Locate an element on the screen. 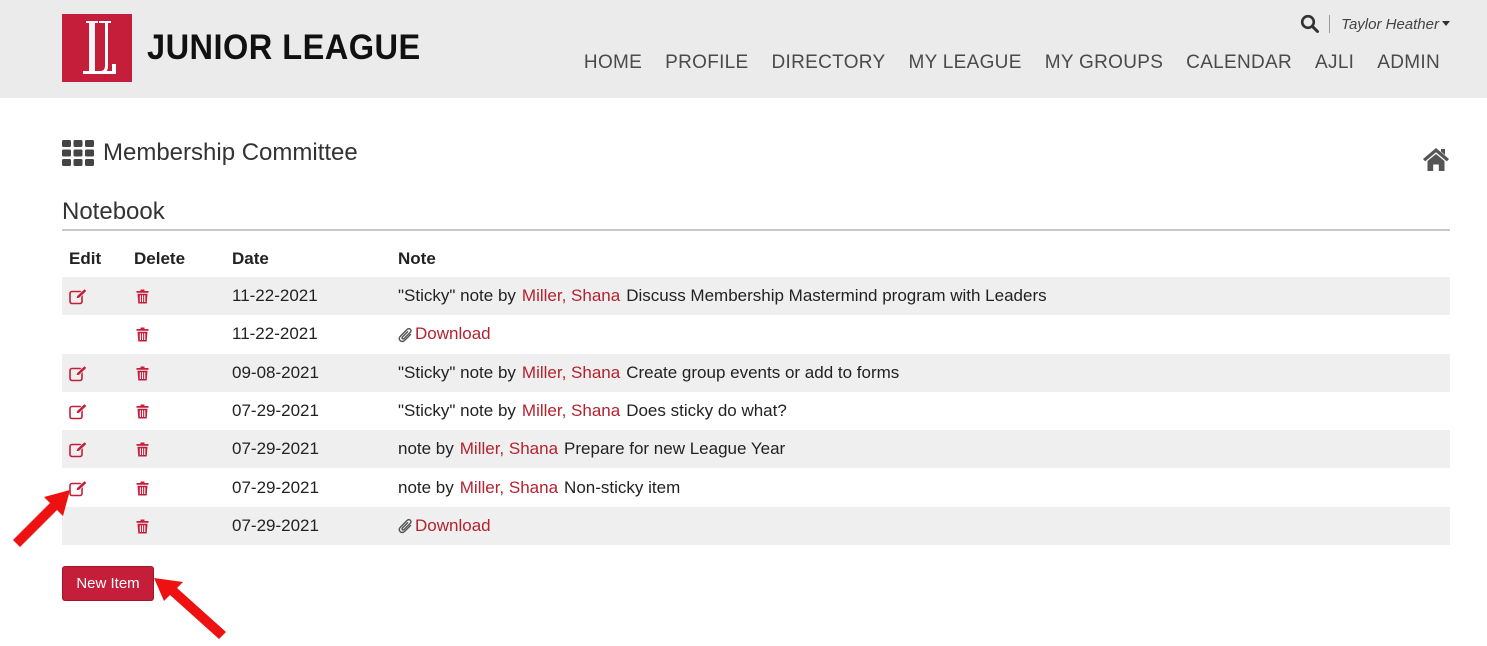 This screenshot has height=646, width=1487. nav-item-my-league: MY LEAGUE is located at coordinates (964, 63).